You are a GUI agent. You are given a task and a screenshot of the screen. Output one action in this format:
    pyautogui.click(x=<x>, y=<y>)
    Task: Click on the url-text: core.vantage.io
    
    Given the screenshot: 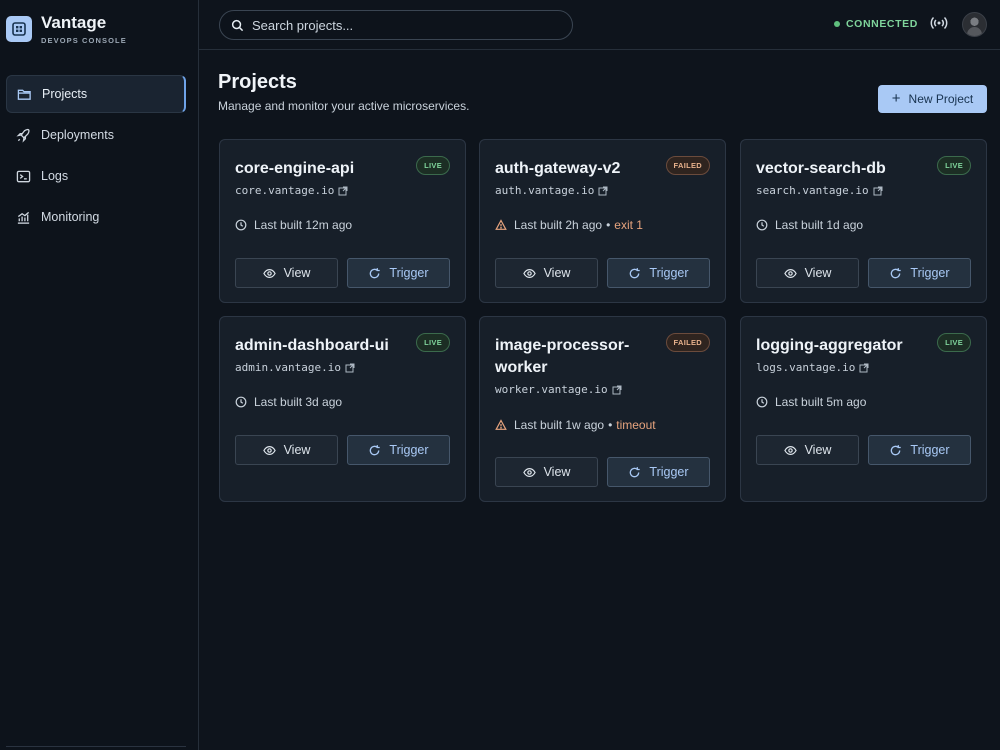 What is the action you would take?
    pyautogui.click(x=285, y=190)
    